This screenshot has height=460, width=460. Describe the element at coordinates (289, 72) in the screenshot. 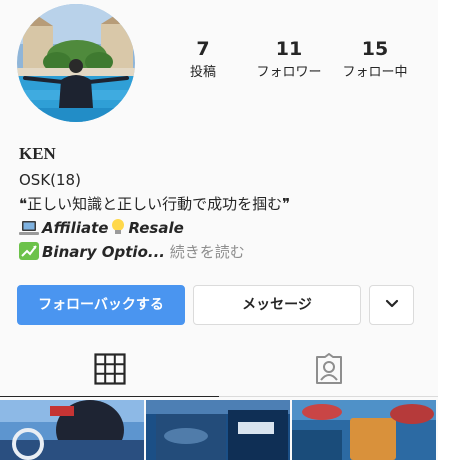

I see `followers-label: フォロワー` at that location.